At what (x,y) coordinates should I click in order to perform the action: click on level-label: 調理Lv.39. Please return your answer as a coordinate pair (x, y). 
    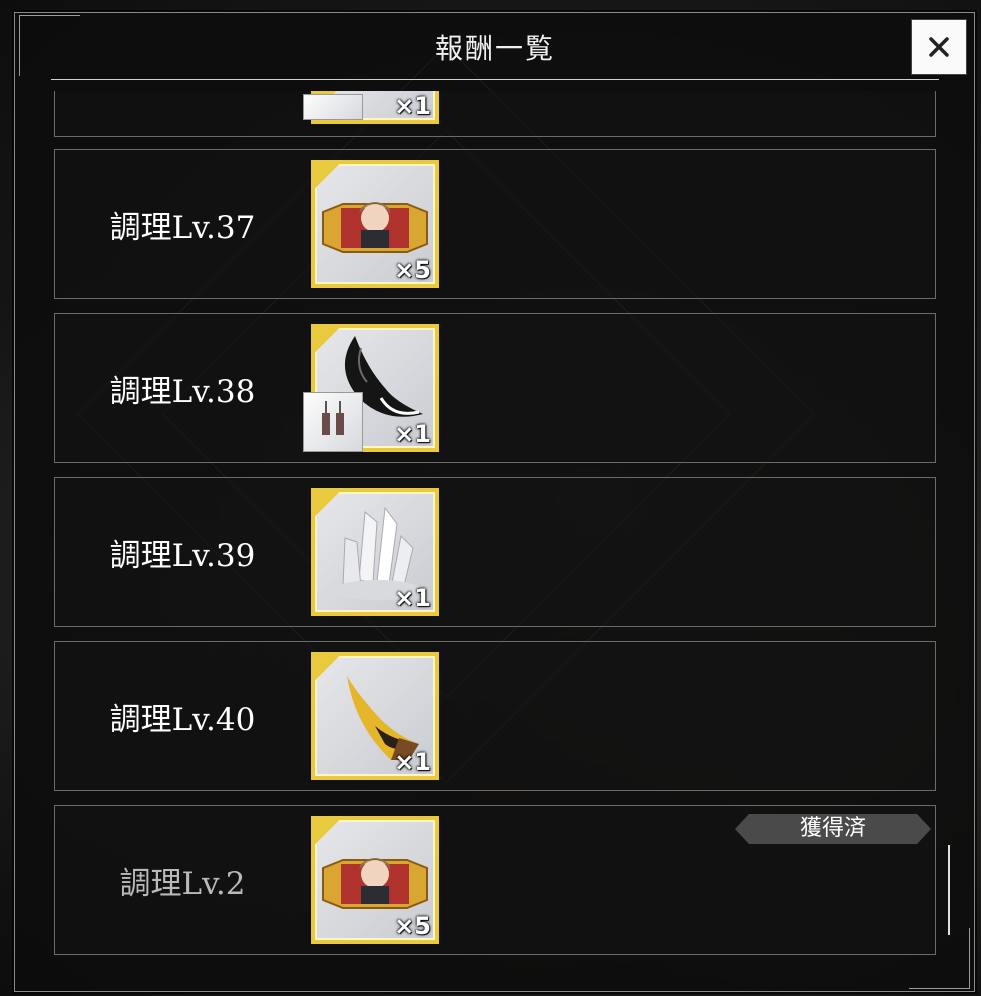
    Looking at the image, I should click on (182, 555).